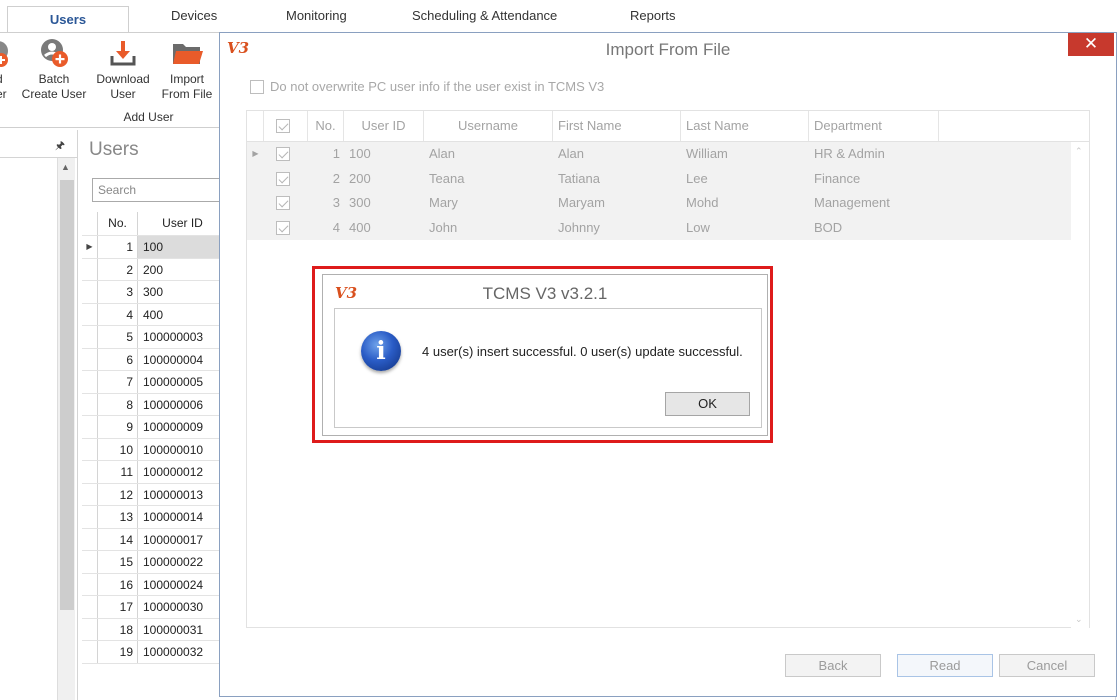 Image resolution: width=1120 pixels, height=700 pixels. I want to click on table-row: 9 100000009, so click(152, 427).